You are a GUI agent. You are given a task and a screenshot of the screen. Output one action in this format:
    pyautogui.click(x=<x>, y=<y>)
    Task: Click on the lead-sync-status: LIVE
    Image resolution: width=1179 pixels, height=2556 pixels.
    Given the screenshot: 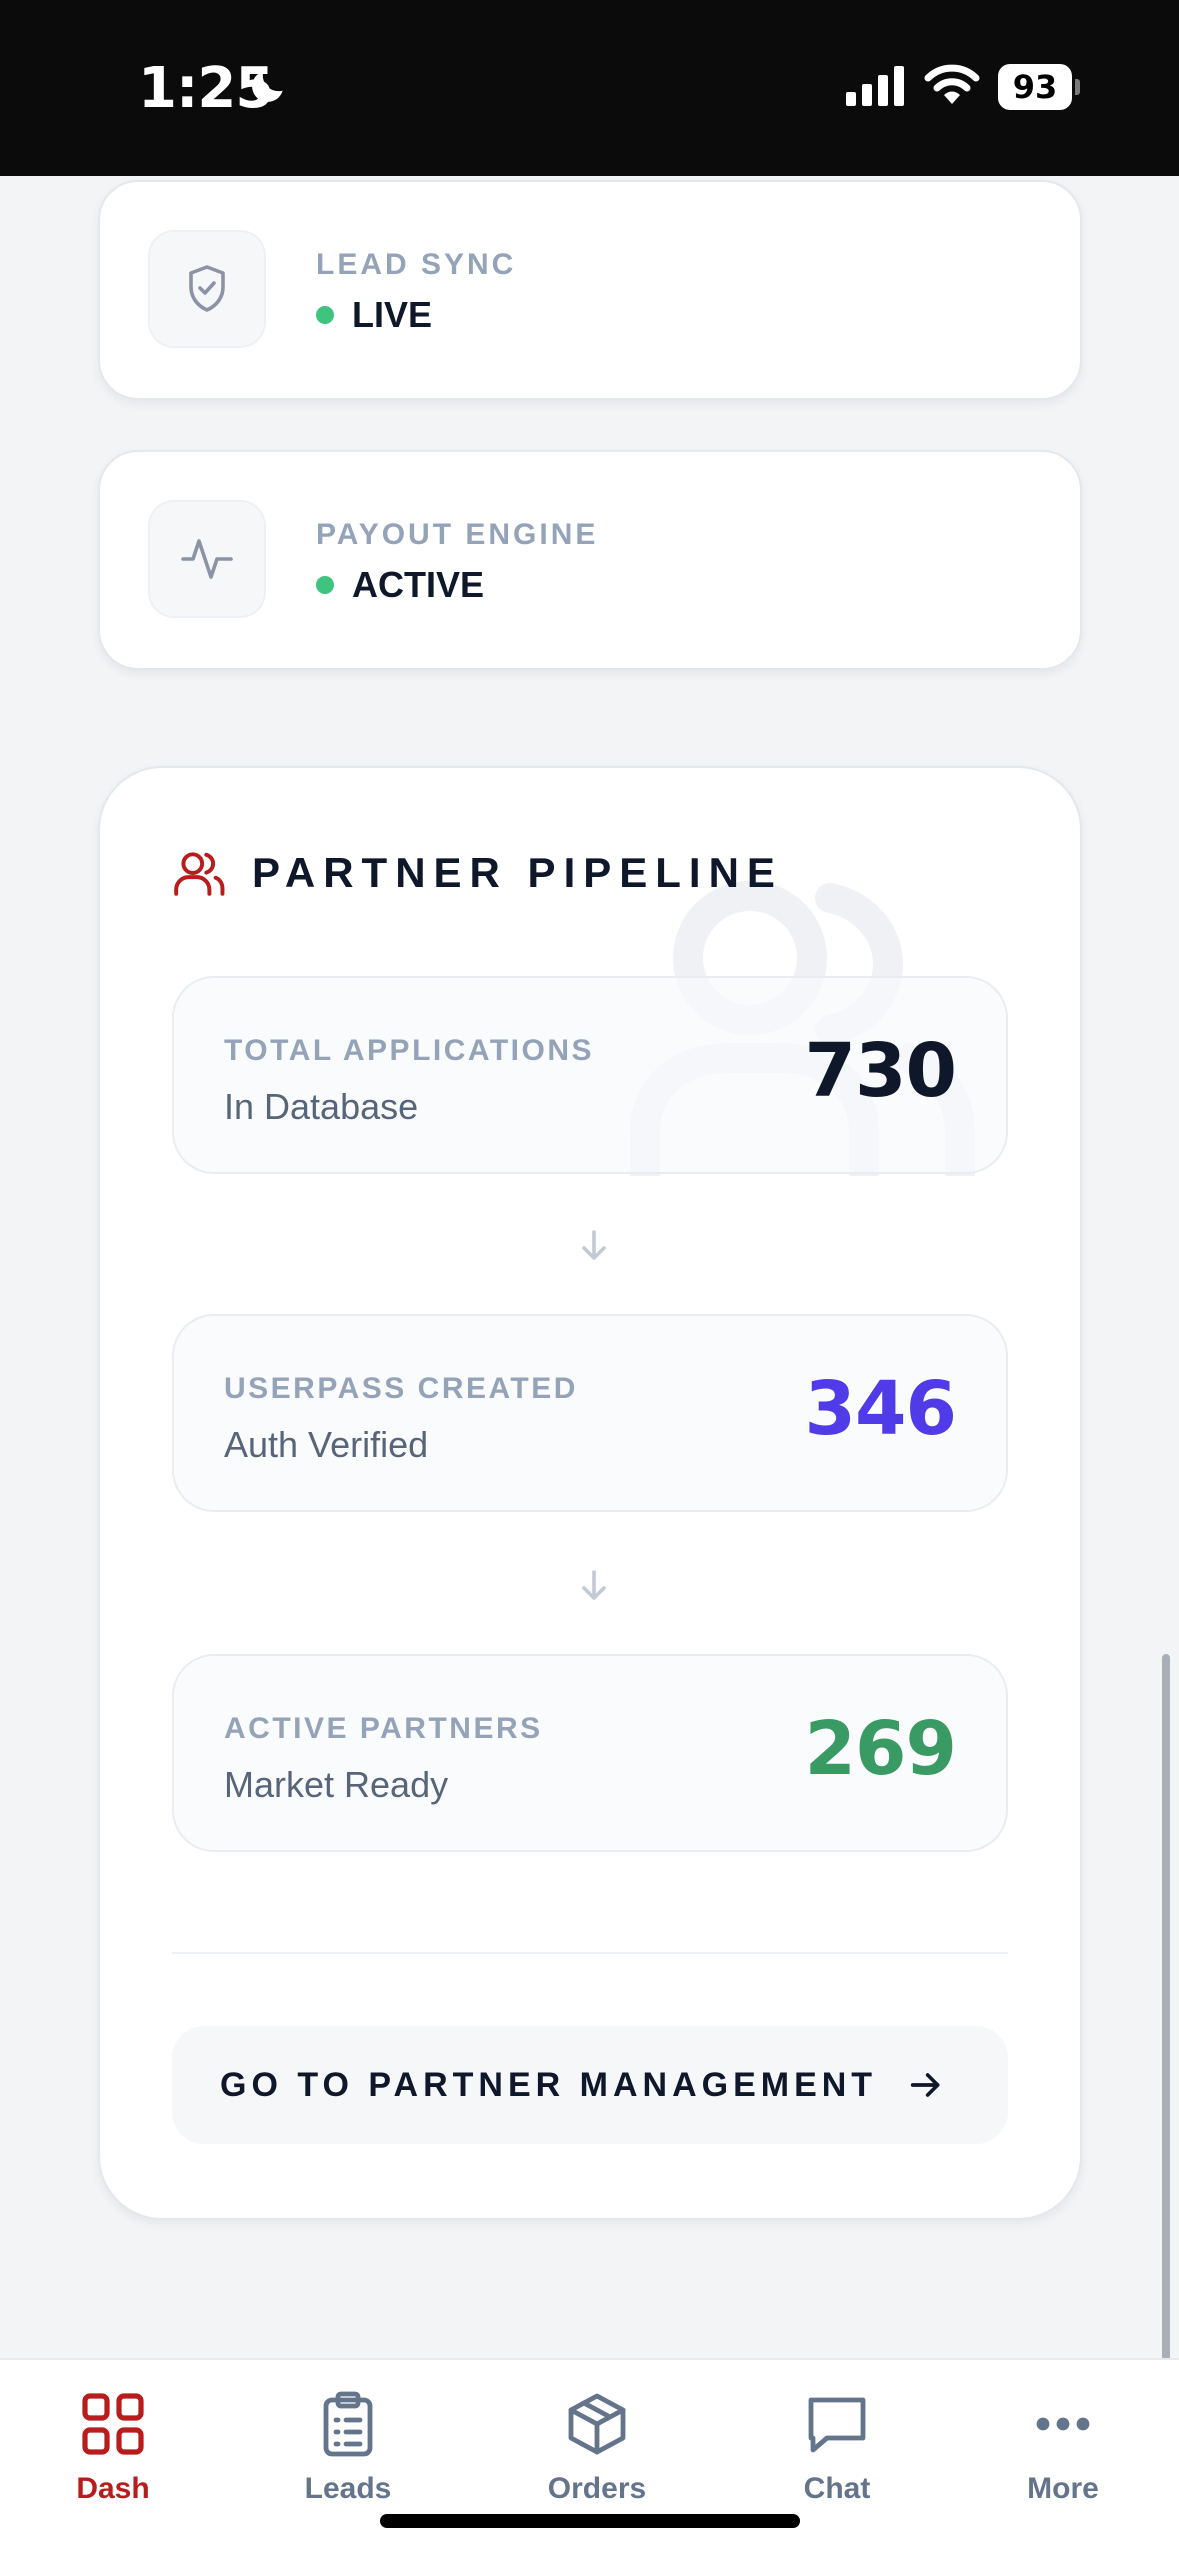 What is the action you would take?
    pyautogui.click(x=374, y=315)
    